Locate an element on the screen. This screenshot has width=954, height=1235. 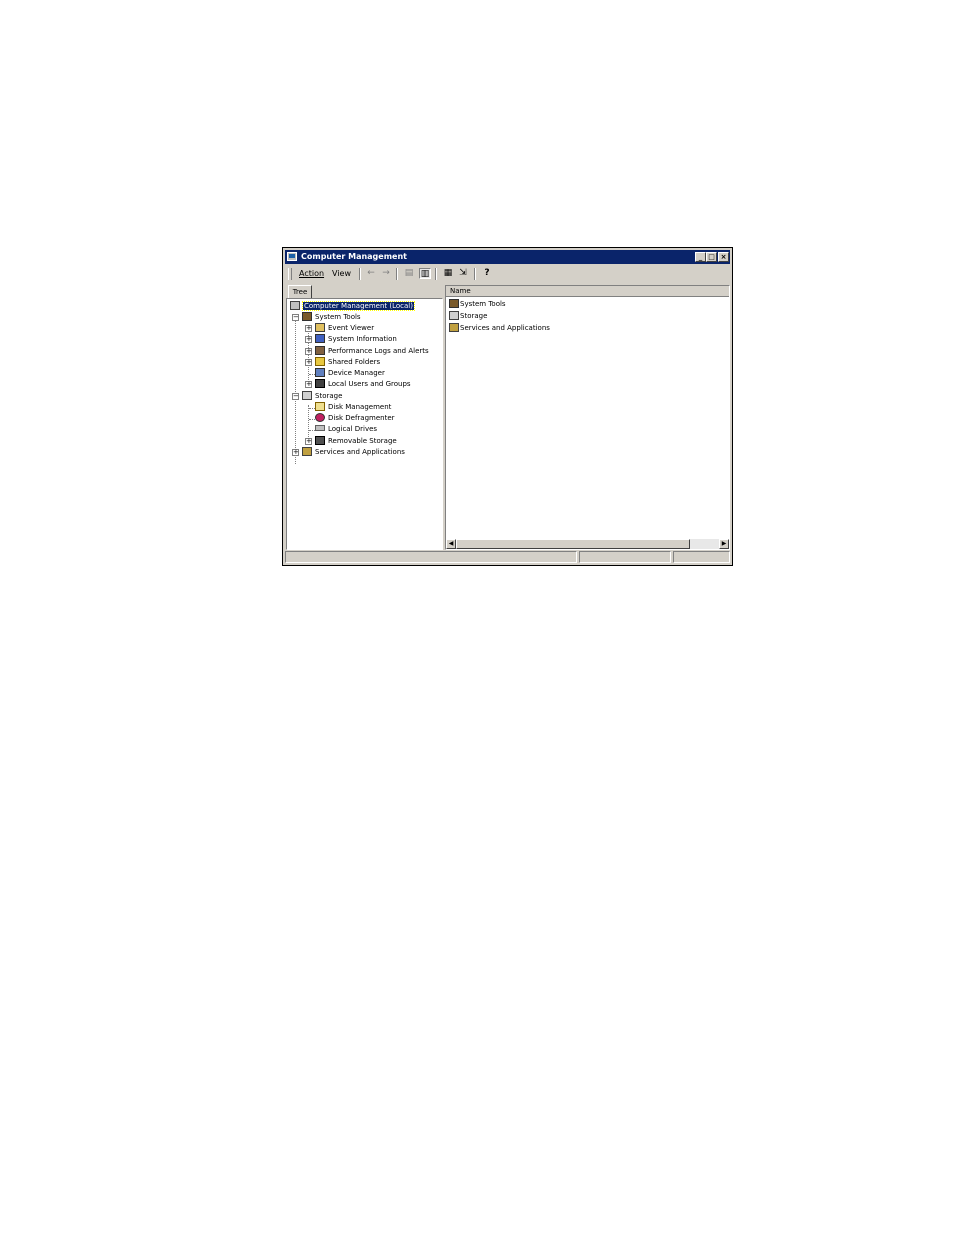
name-column-header: Name is located at coordinates (587, 291).